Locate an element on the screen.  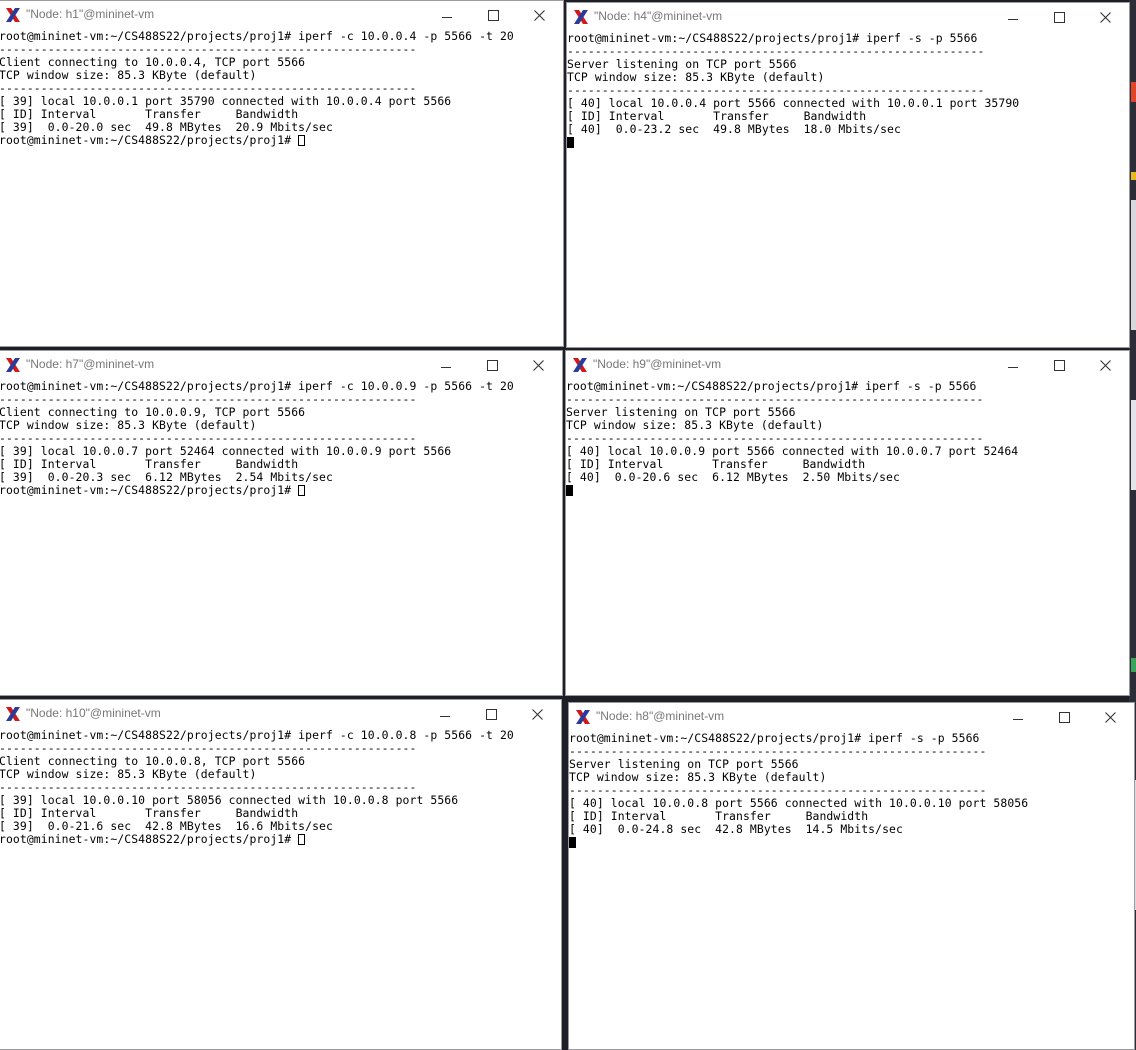
window-titlebar: "Node: h10"@mininet-vm is located at coordinates (280, 714).